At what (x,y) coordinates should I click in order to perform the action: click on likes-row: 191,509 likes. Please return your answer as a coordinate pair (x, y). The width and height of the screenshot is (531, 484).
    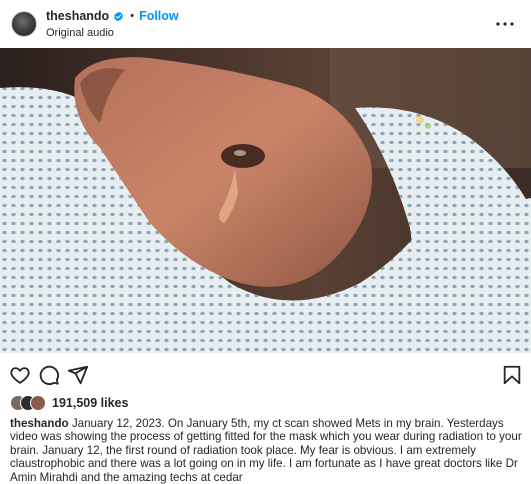
    Looking at the image, I should click on (69, 403).